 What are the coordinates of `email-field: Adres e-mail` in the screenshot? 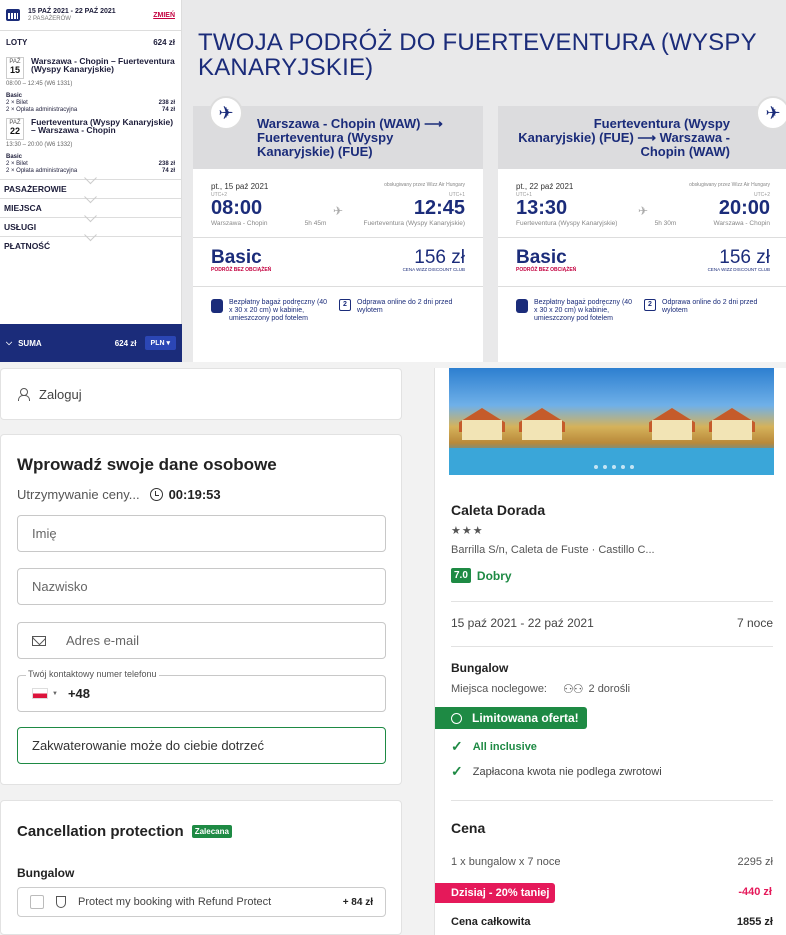 It's located at (201, 640).